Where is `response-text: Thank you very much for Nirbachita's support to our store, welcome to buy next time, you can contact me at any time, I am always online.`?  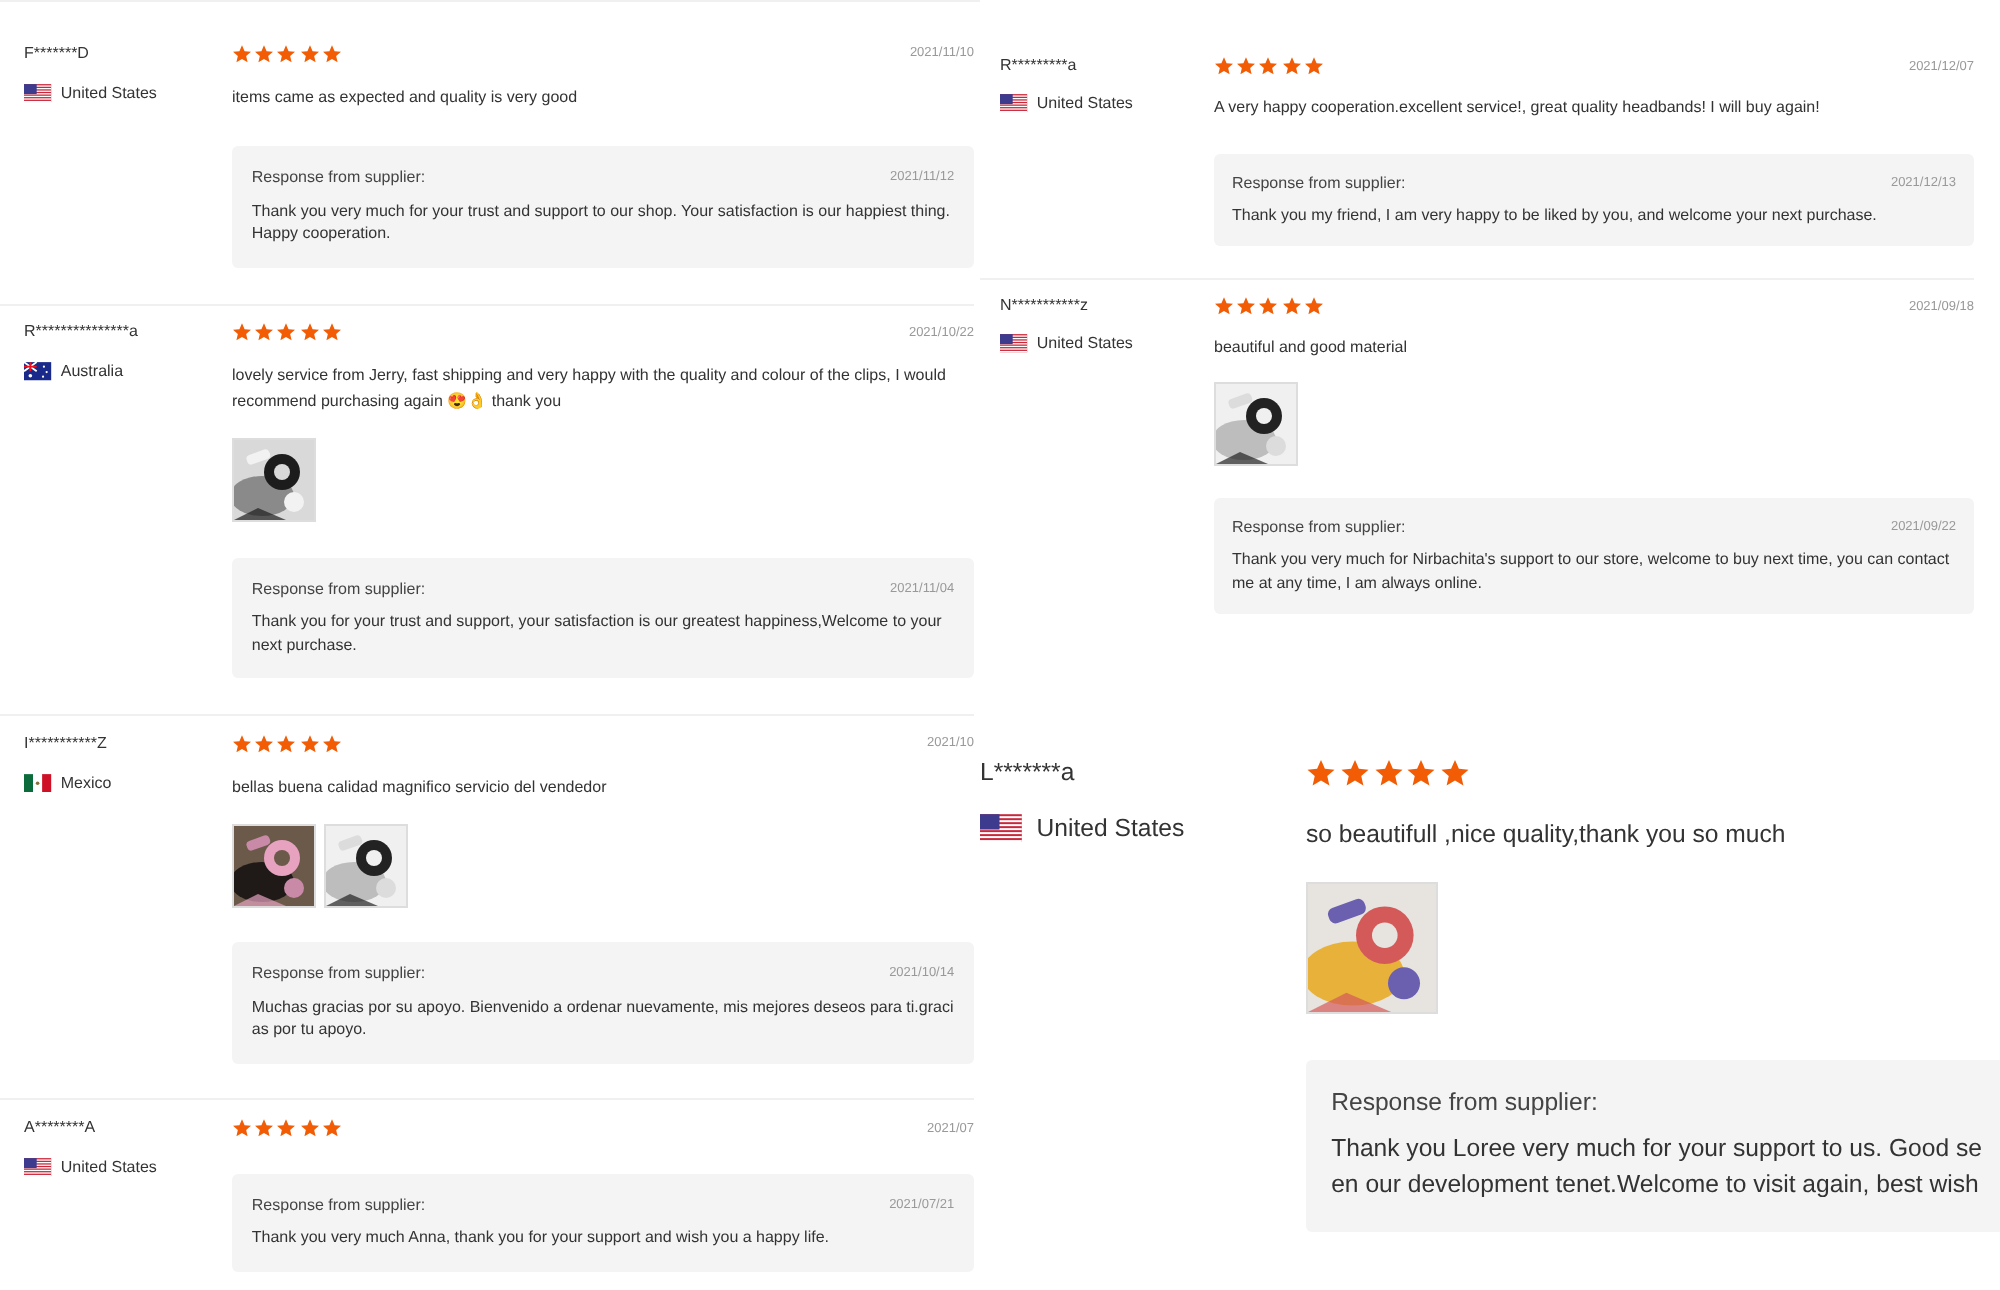 response-text: Thank you very much for Nirbachita's support to our store, welcome to buy next time, you can contact me at any time, I am always online. is located at coordinates (1592, 571).